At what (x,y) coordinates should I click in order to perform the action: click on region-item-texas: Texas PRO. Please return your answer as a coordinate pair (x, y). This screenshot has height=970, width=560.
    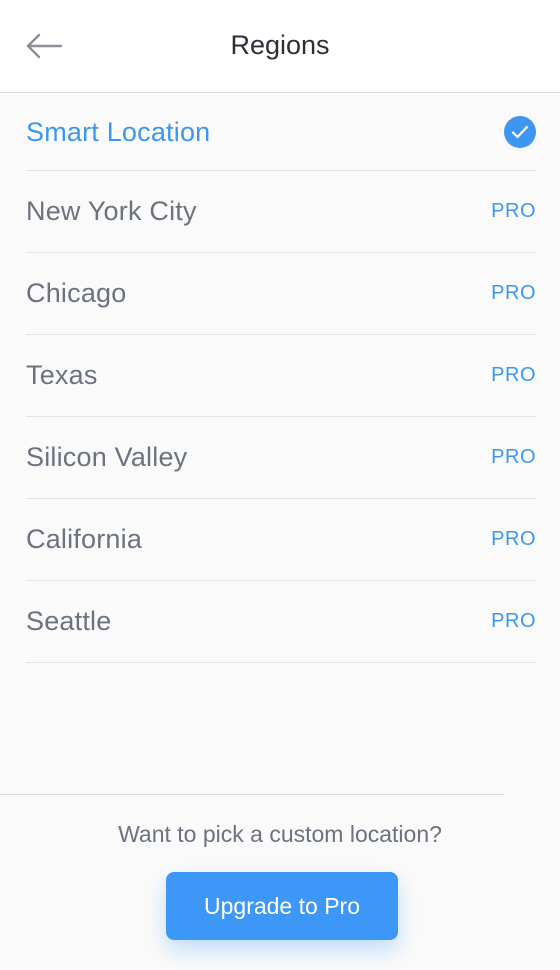
    Looking at the image, I should click on (281, 376).